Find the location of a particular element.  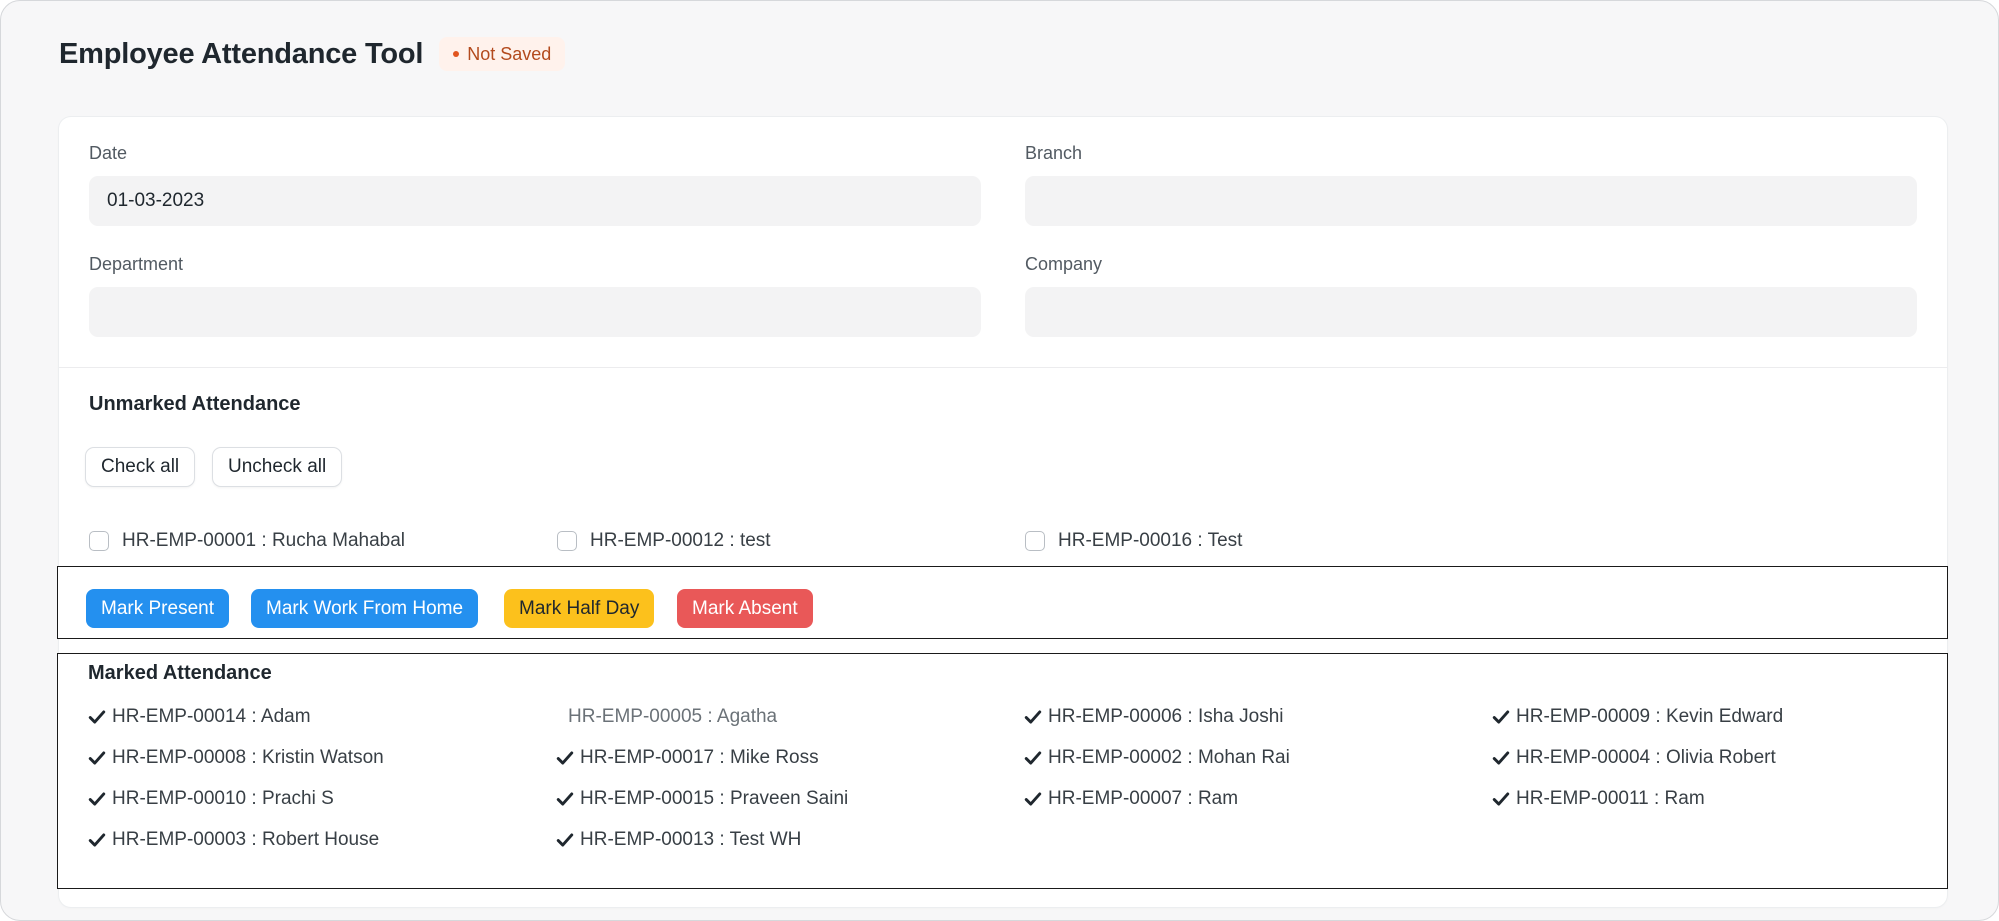

marked-employee-label: HR-EMP-00002 : Mohan Rai is located at coordinates (1169, 757).